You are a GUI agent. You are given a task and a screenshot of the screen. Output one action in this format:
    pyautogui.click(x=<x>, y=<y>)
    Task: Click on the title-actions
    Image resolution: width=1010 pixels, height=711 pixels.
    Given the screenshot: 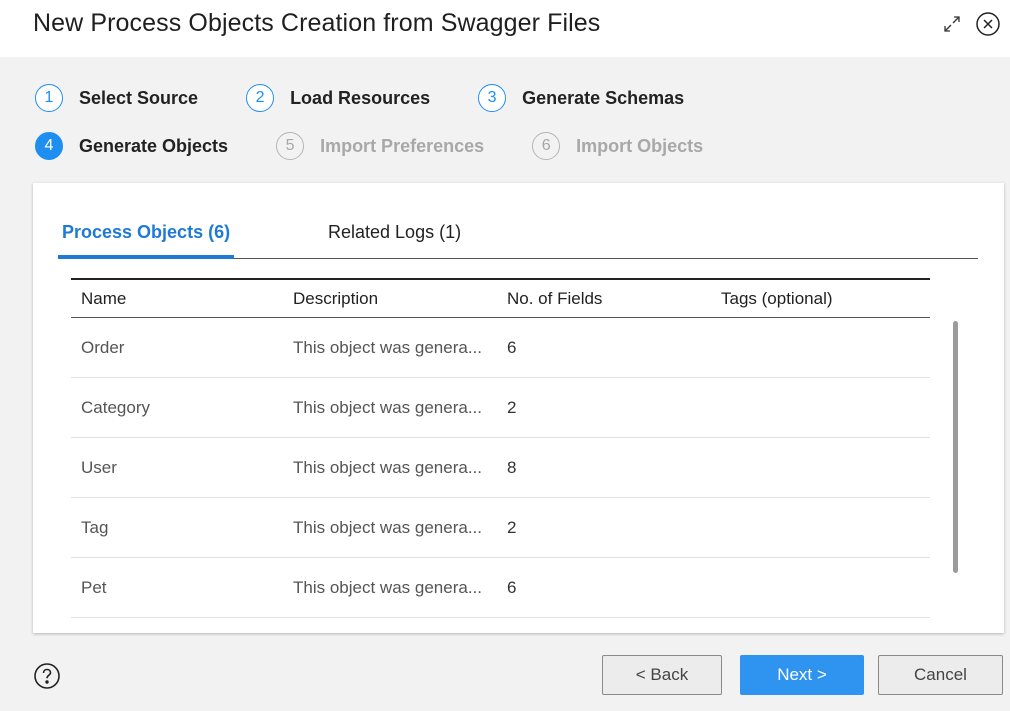 What is the action you would take?
    pyautogui.click(x=970, y=24)
    